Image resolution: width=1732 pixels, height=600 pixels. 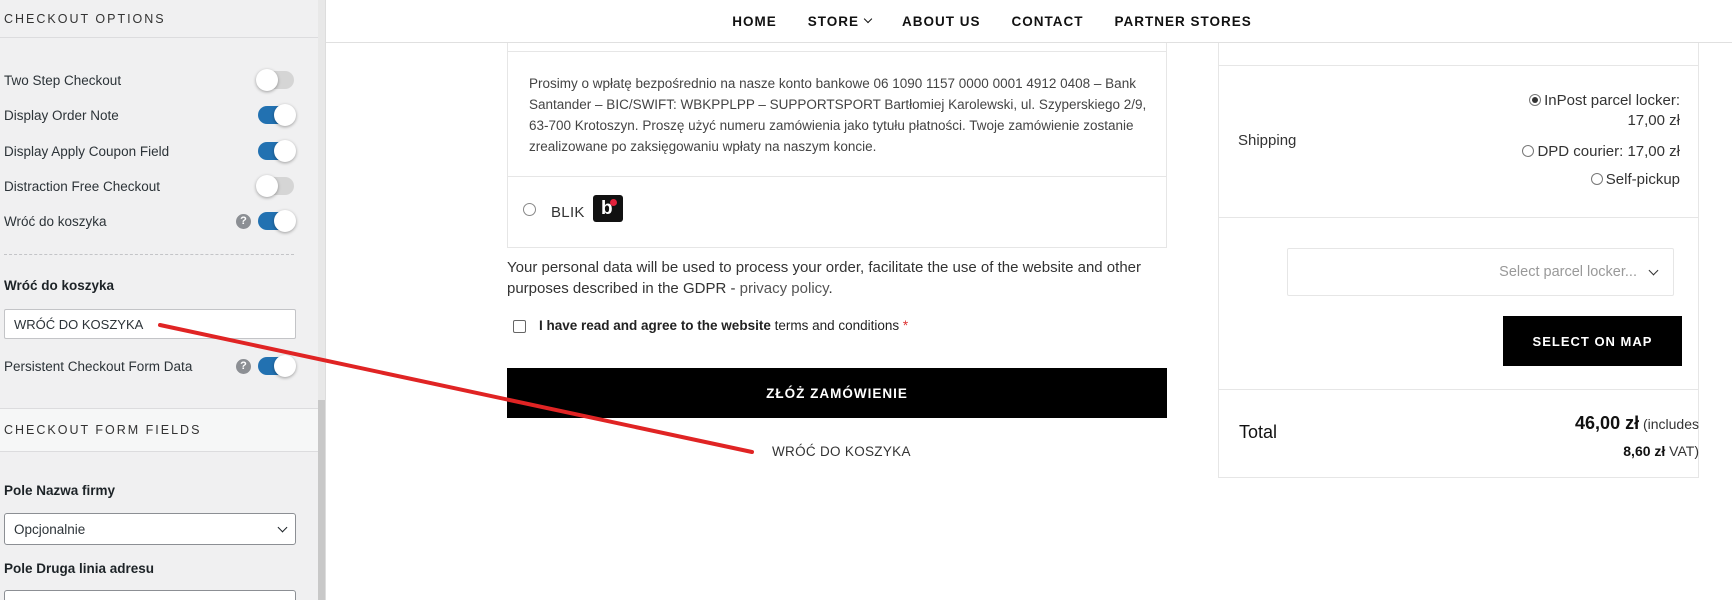 What do you see at coordinates (79, 568) in the screenshot?
I see `address2-field-label: Pole Druga linia adresu` at bounding box center [79, 568].